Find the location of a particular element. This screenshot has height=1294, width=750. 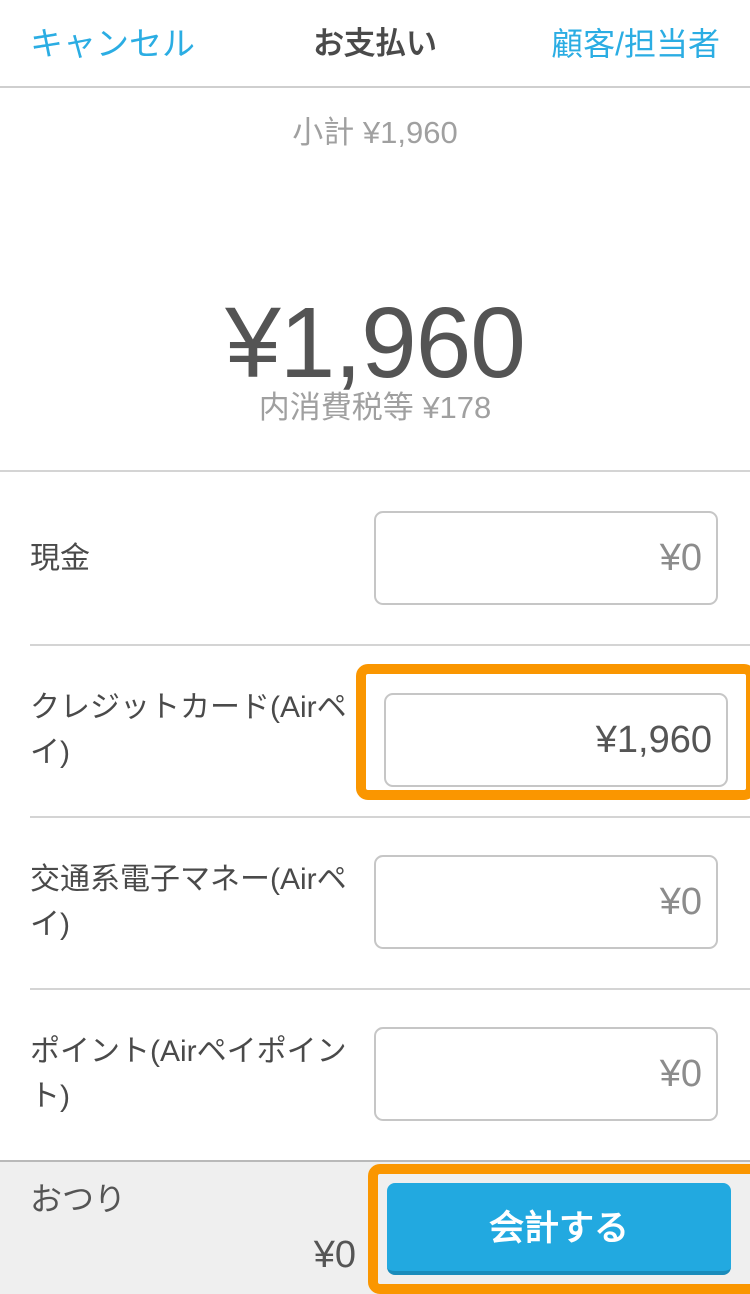

credit-card-amount-input: ¥1,960 is located at coordinates (556, 740).